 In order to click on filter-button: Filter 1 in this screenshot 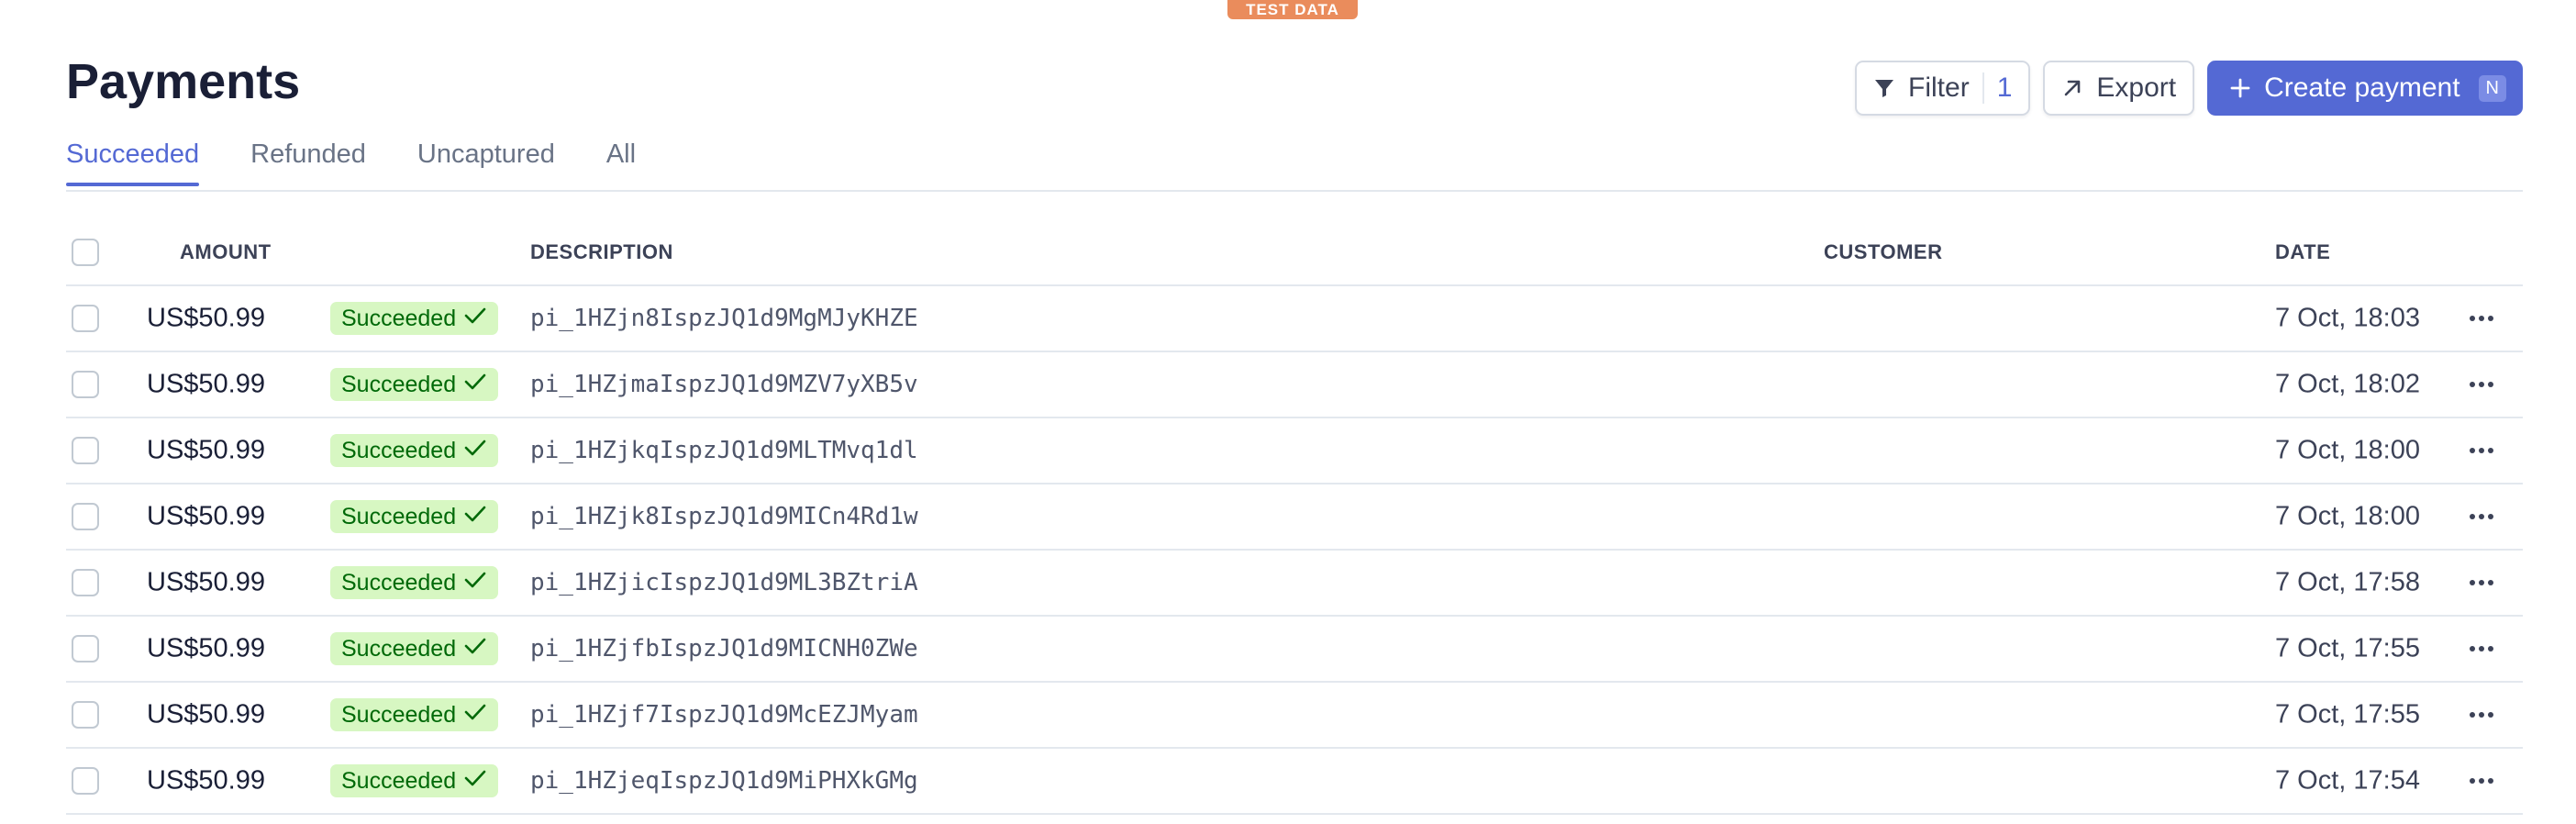, I will do `click(1943, 88)`.